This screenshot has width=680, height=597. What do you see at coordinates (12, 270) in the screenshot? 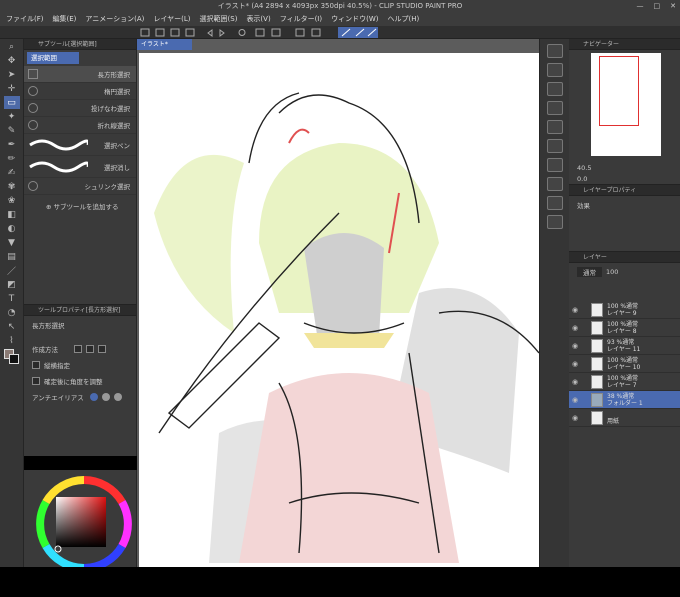
I see `figure-tool-icon: ／` at bounding box center [12, 270].